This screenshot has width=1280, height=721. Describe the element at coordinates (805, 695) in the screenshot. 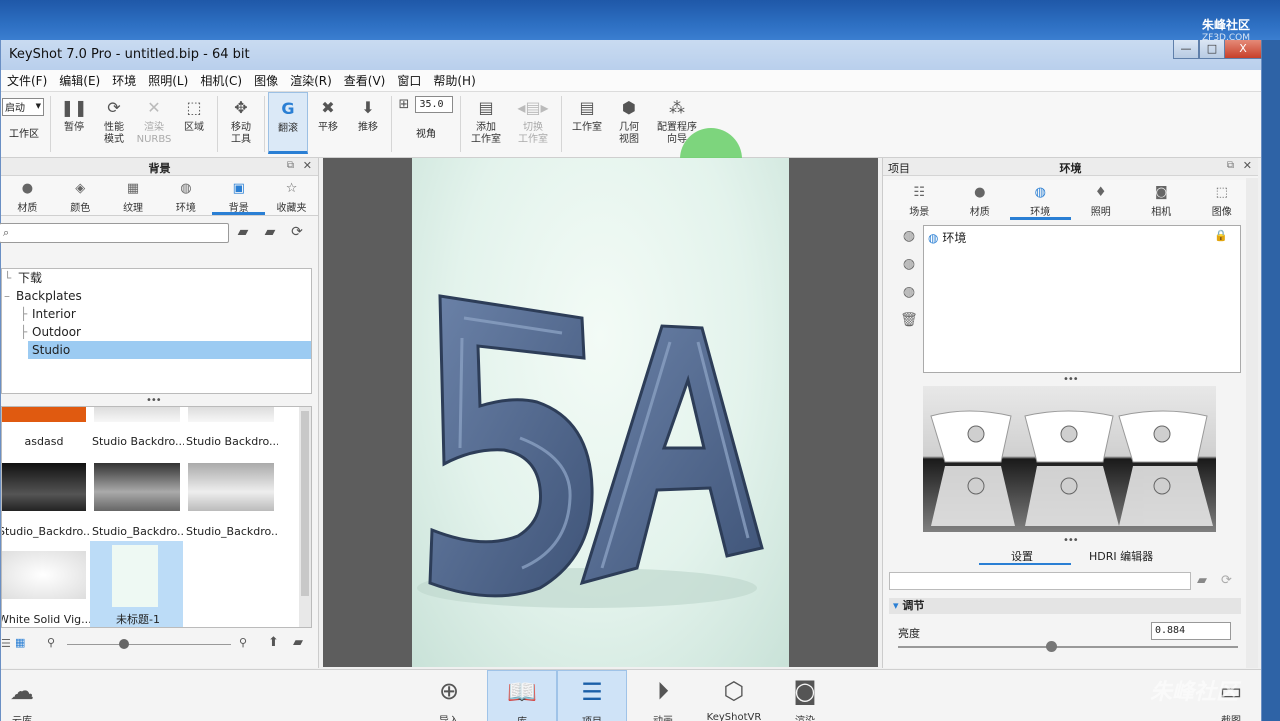

I see `render-button: ◙ 渲染` at that location.